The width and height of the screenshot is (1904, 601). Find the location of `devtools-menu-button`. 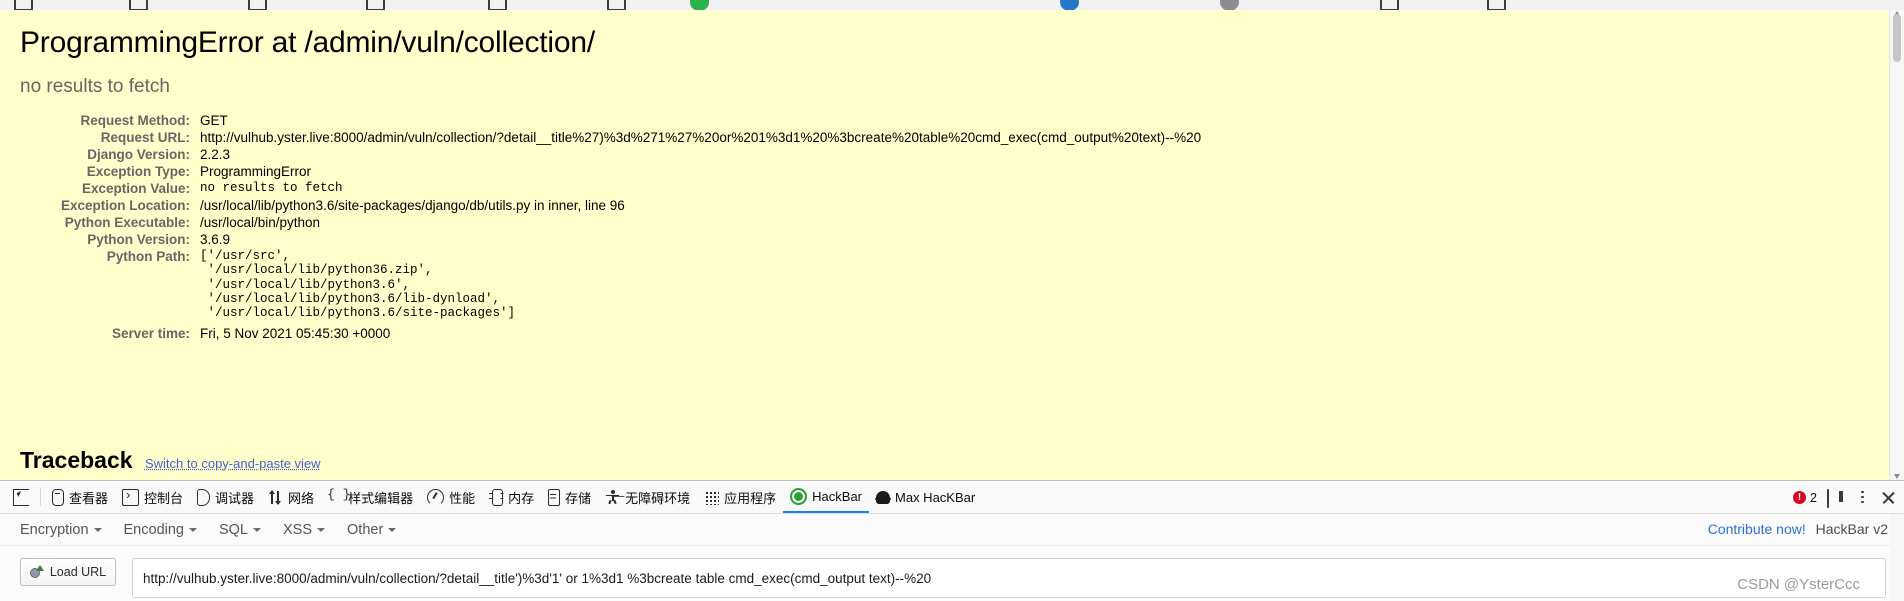

devtools-menu-button is located at coordinates (1862, 498).